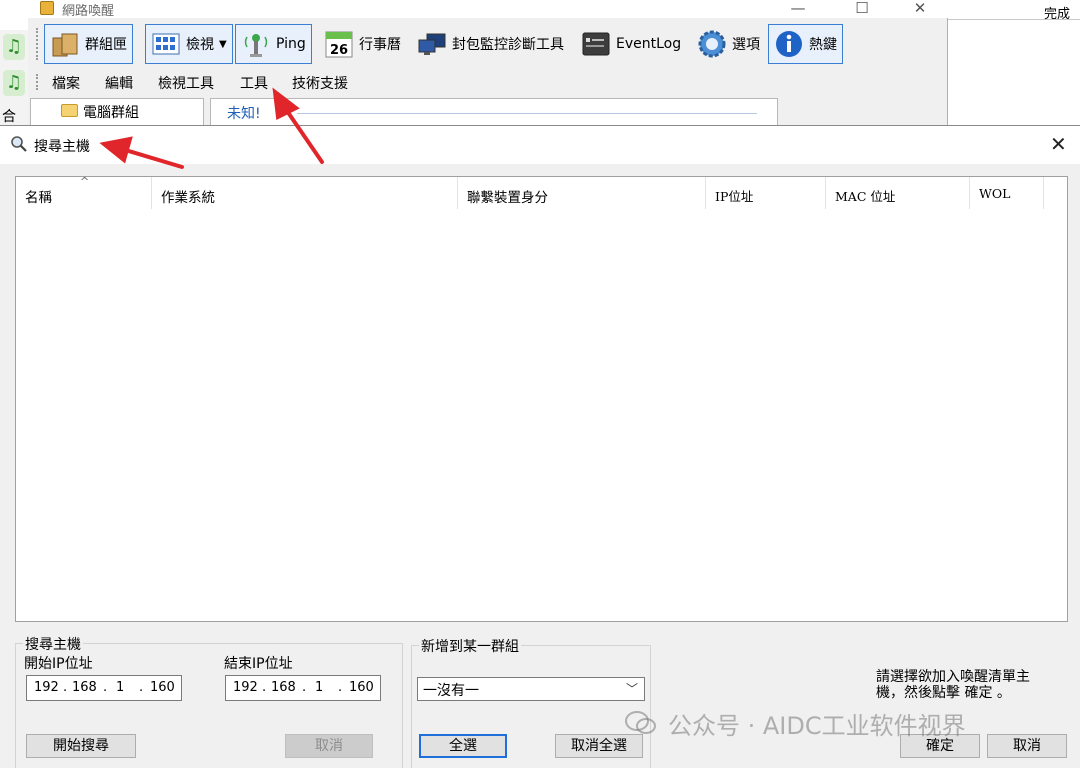 This screenshot has height=768, width=1080. I want to click on menu-file: 檔案, so click(66, 83).